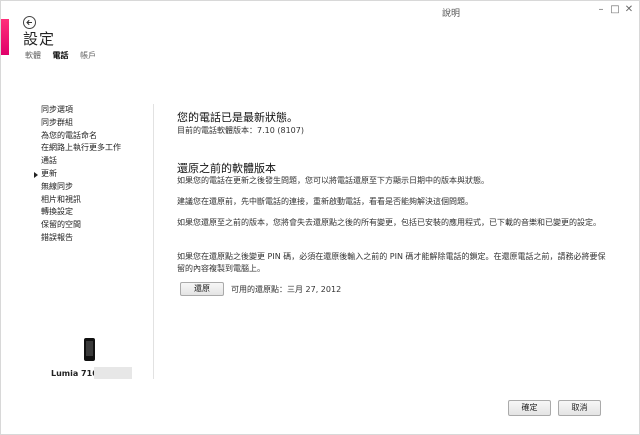  I want to click on tab-software: 軟體, so click(33, 55).